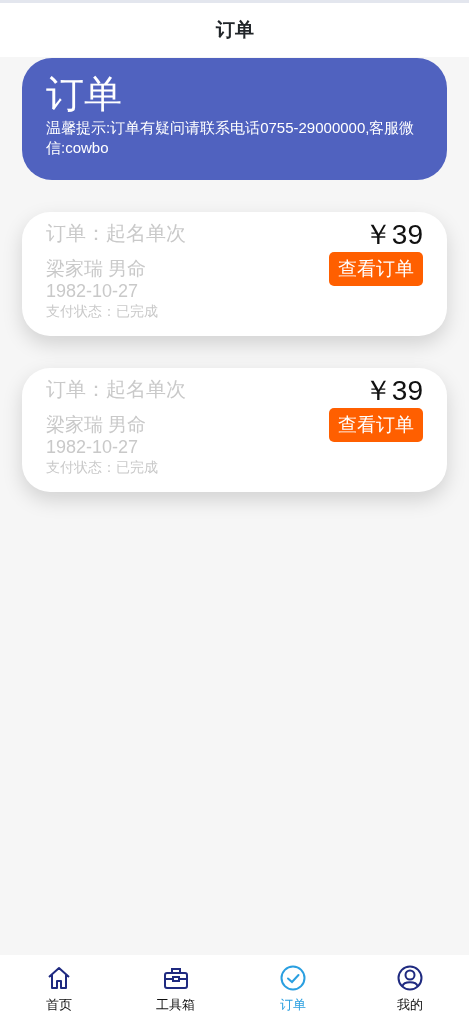 The height and width of the screenshot is (1016, 469). I want to click on toolbox-icon, so click(175, 978).